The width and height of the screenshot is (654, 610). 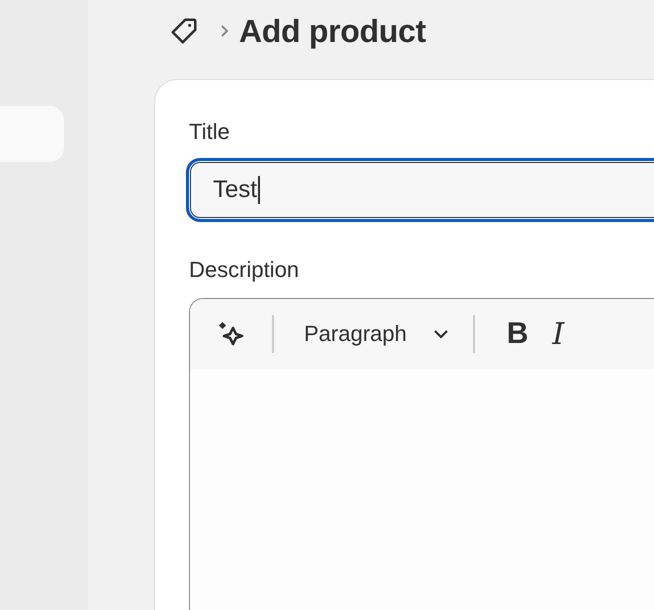 I want to click on page-title: Add product, so click(x=332, y=31).